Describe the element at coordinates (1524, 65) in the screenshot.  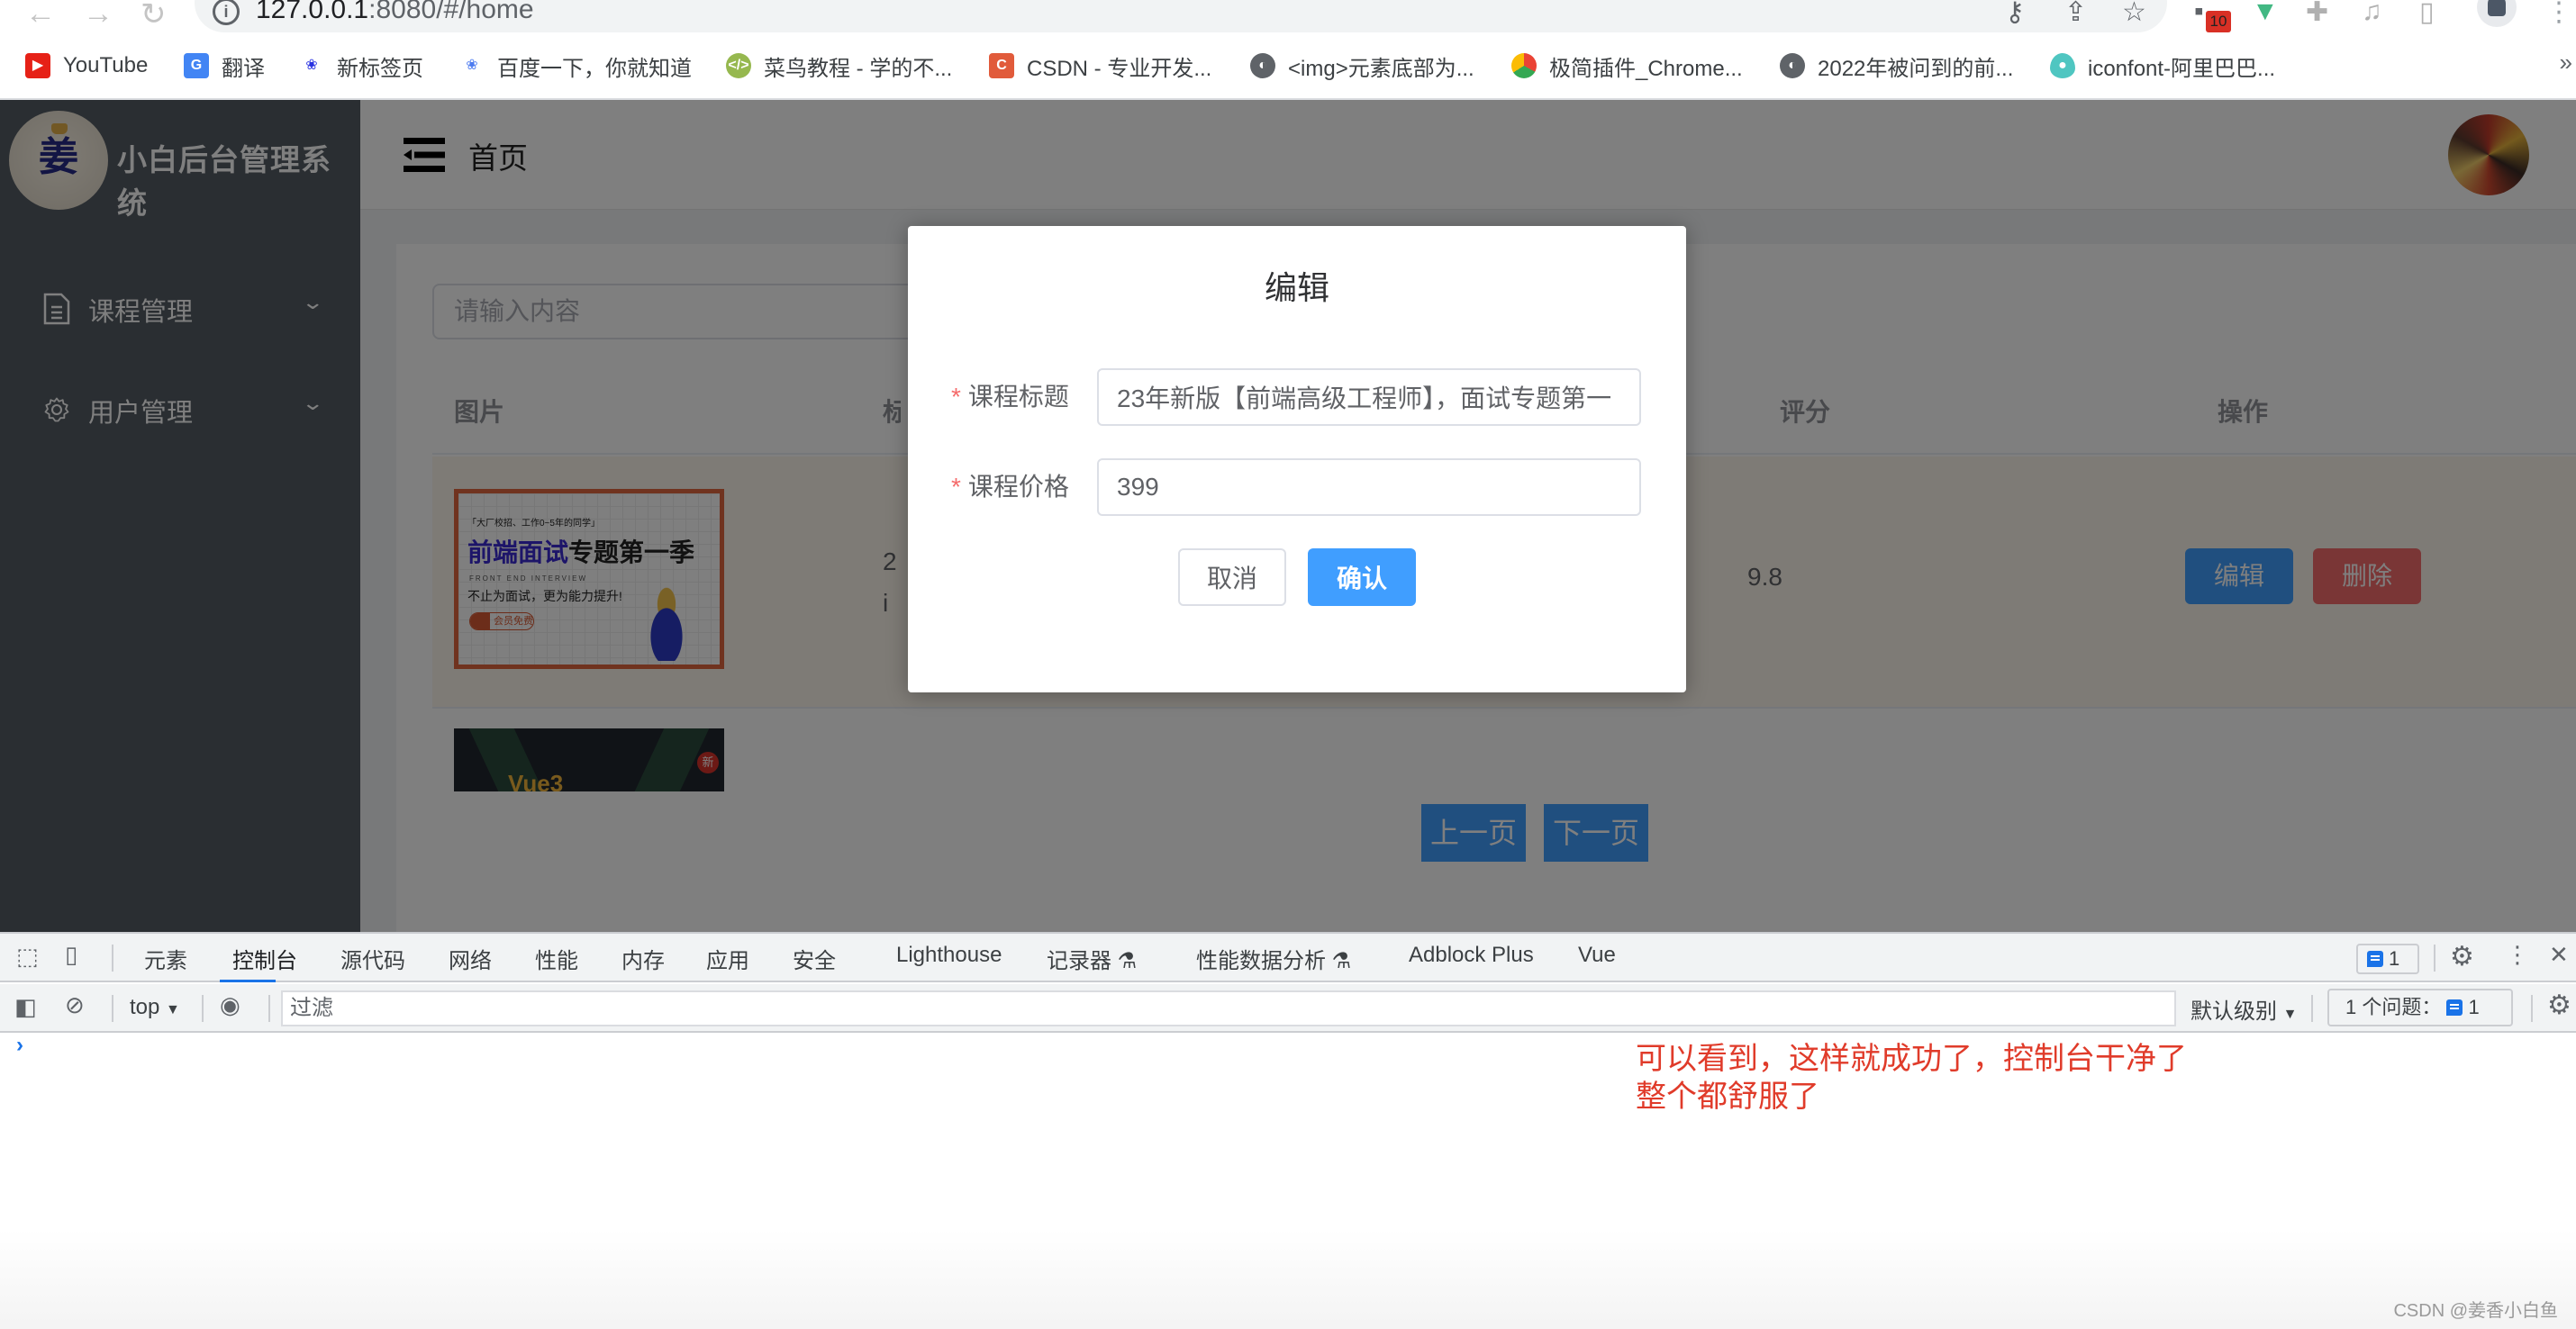
I see `chrome-store-icon` at that location.